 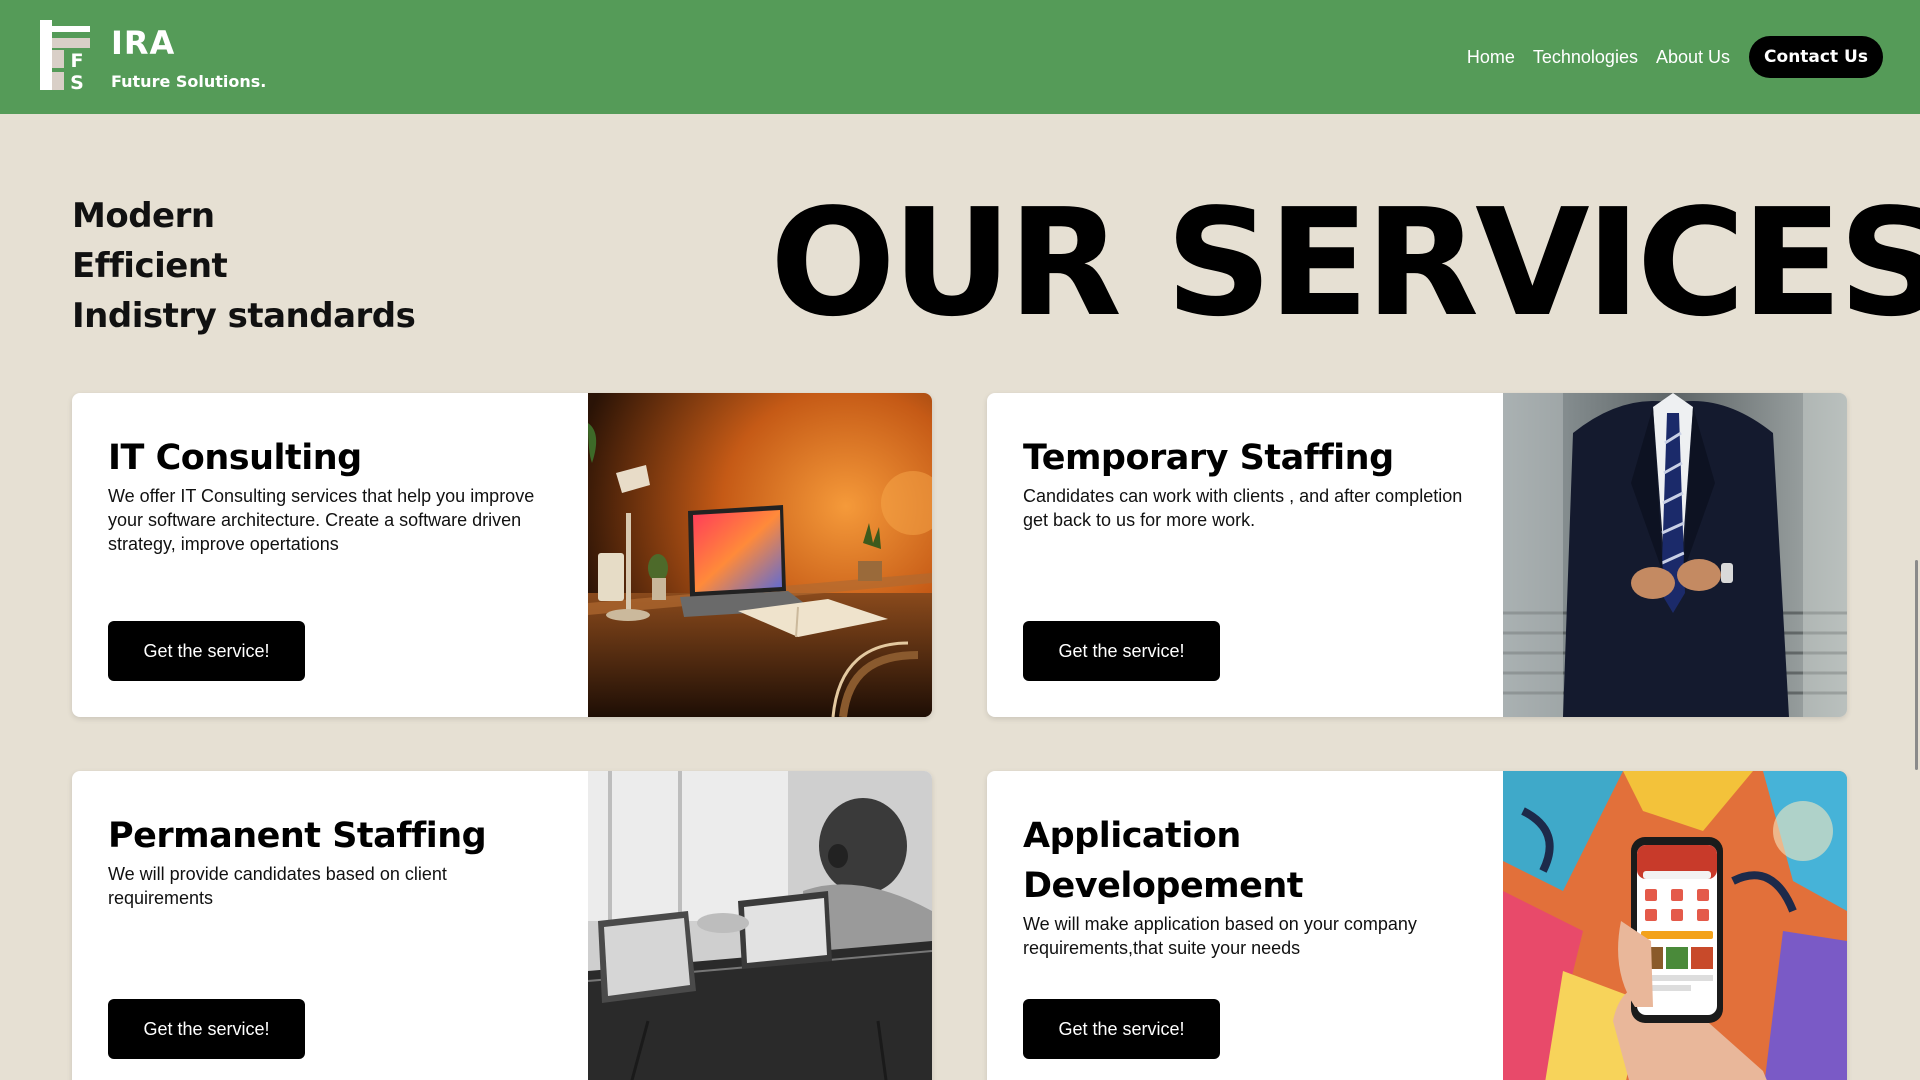 What do you see at coordinates (77, 81) in the screenshot?
I see `logo-letter-s: S` at bounding box center [77, 81].